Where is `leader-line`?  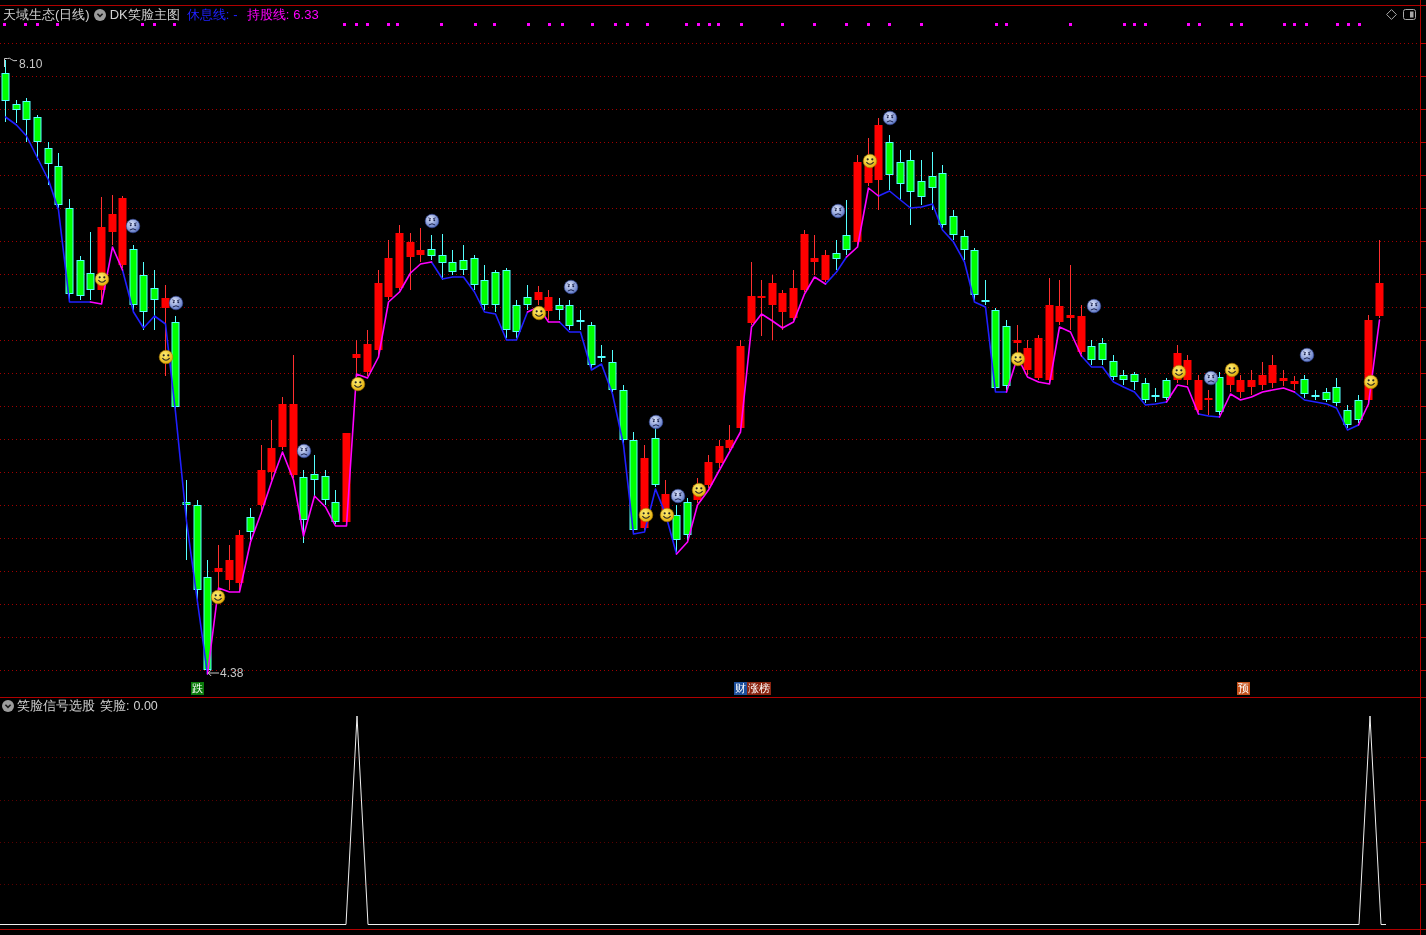
leader-line is located at coordinates (10, 62).